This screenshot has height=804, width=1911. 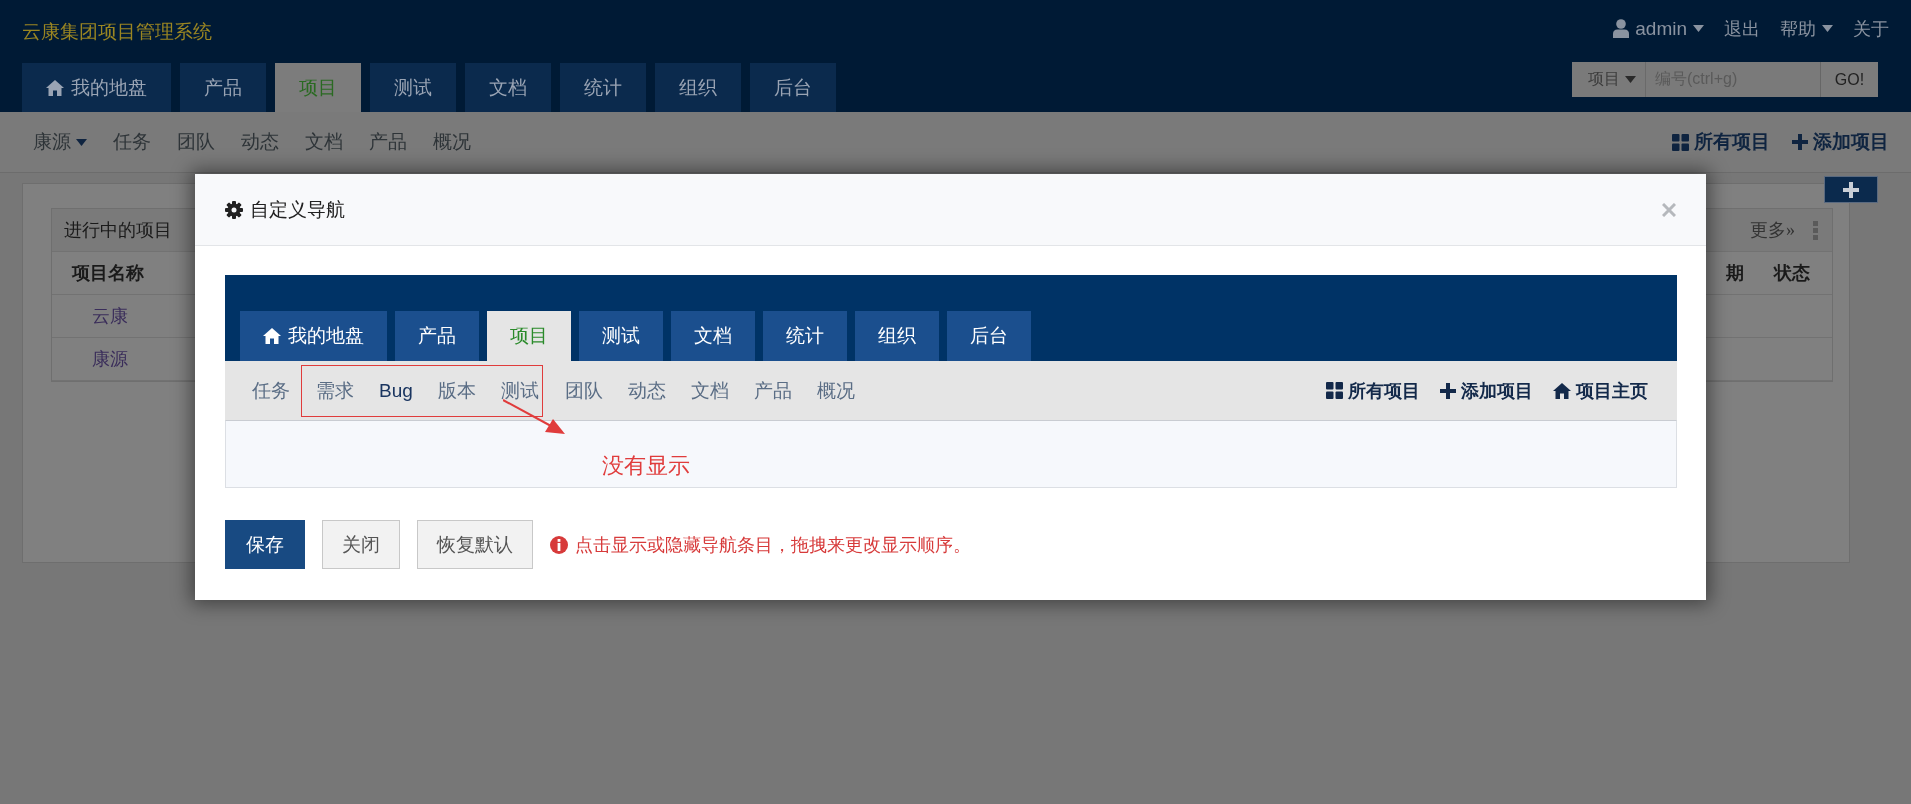 I want to click on nav-item: 测试, so click(x=519, y=390).